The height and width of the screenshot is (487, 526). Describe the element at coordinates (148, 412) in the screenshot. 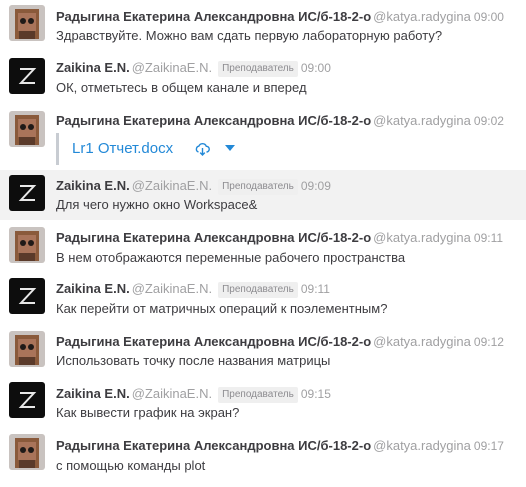

I see `message-text: Как вывести график на экран?` at that location.